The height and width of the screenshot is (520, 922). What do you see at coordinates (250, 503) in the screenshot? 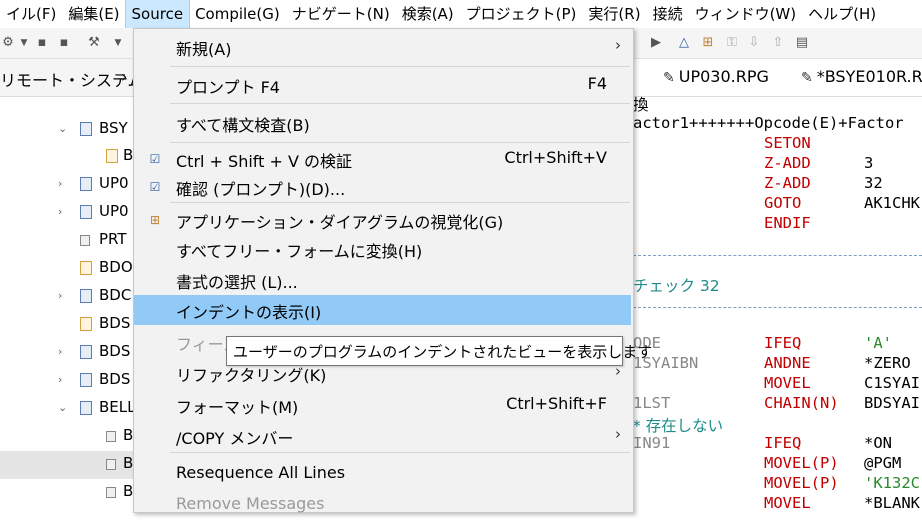
I see `menu-item-label: Remove Messages` at bounding box center [250, 503].